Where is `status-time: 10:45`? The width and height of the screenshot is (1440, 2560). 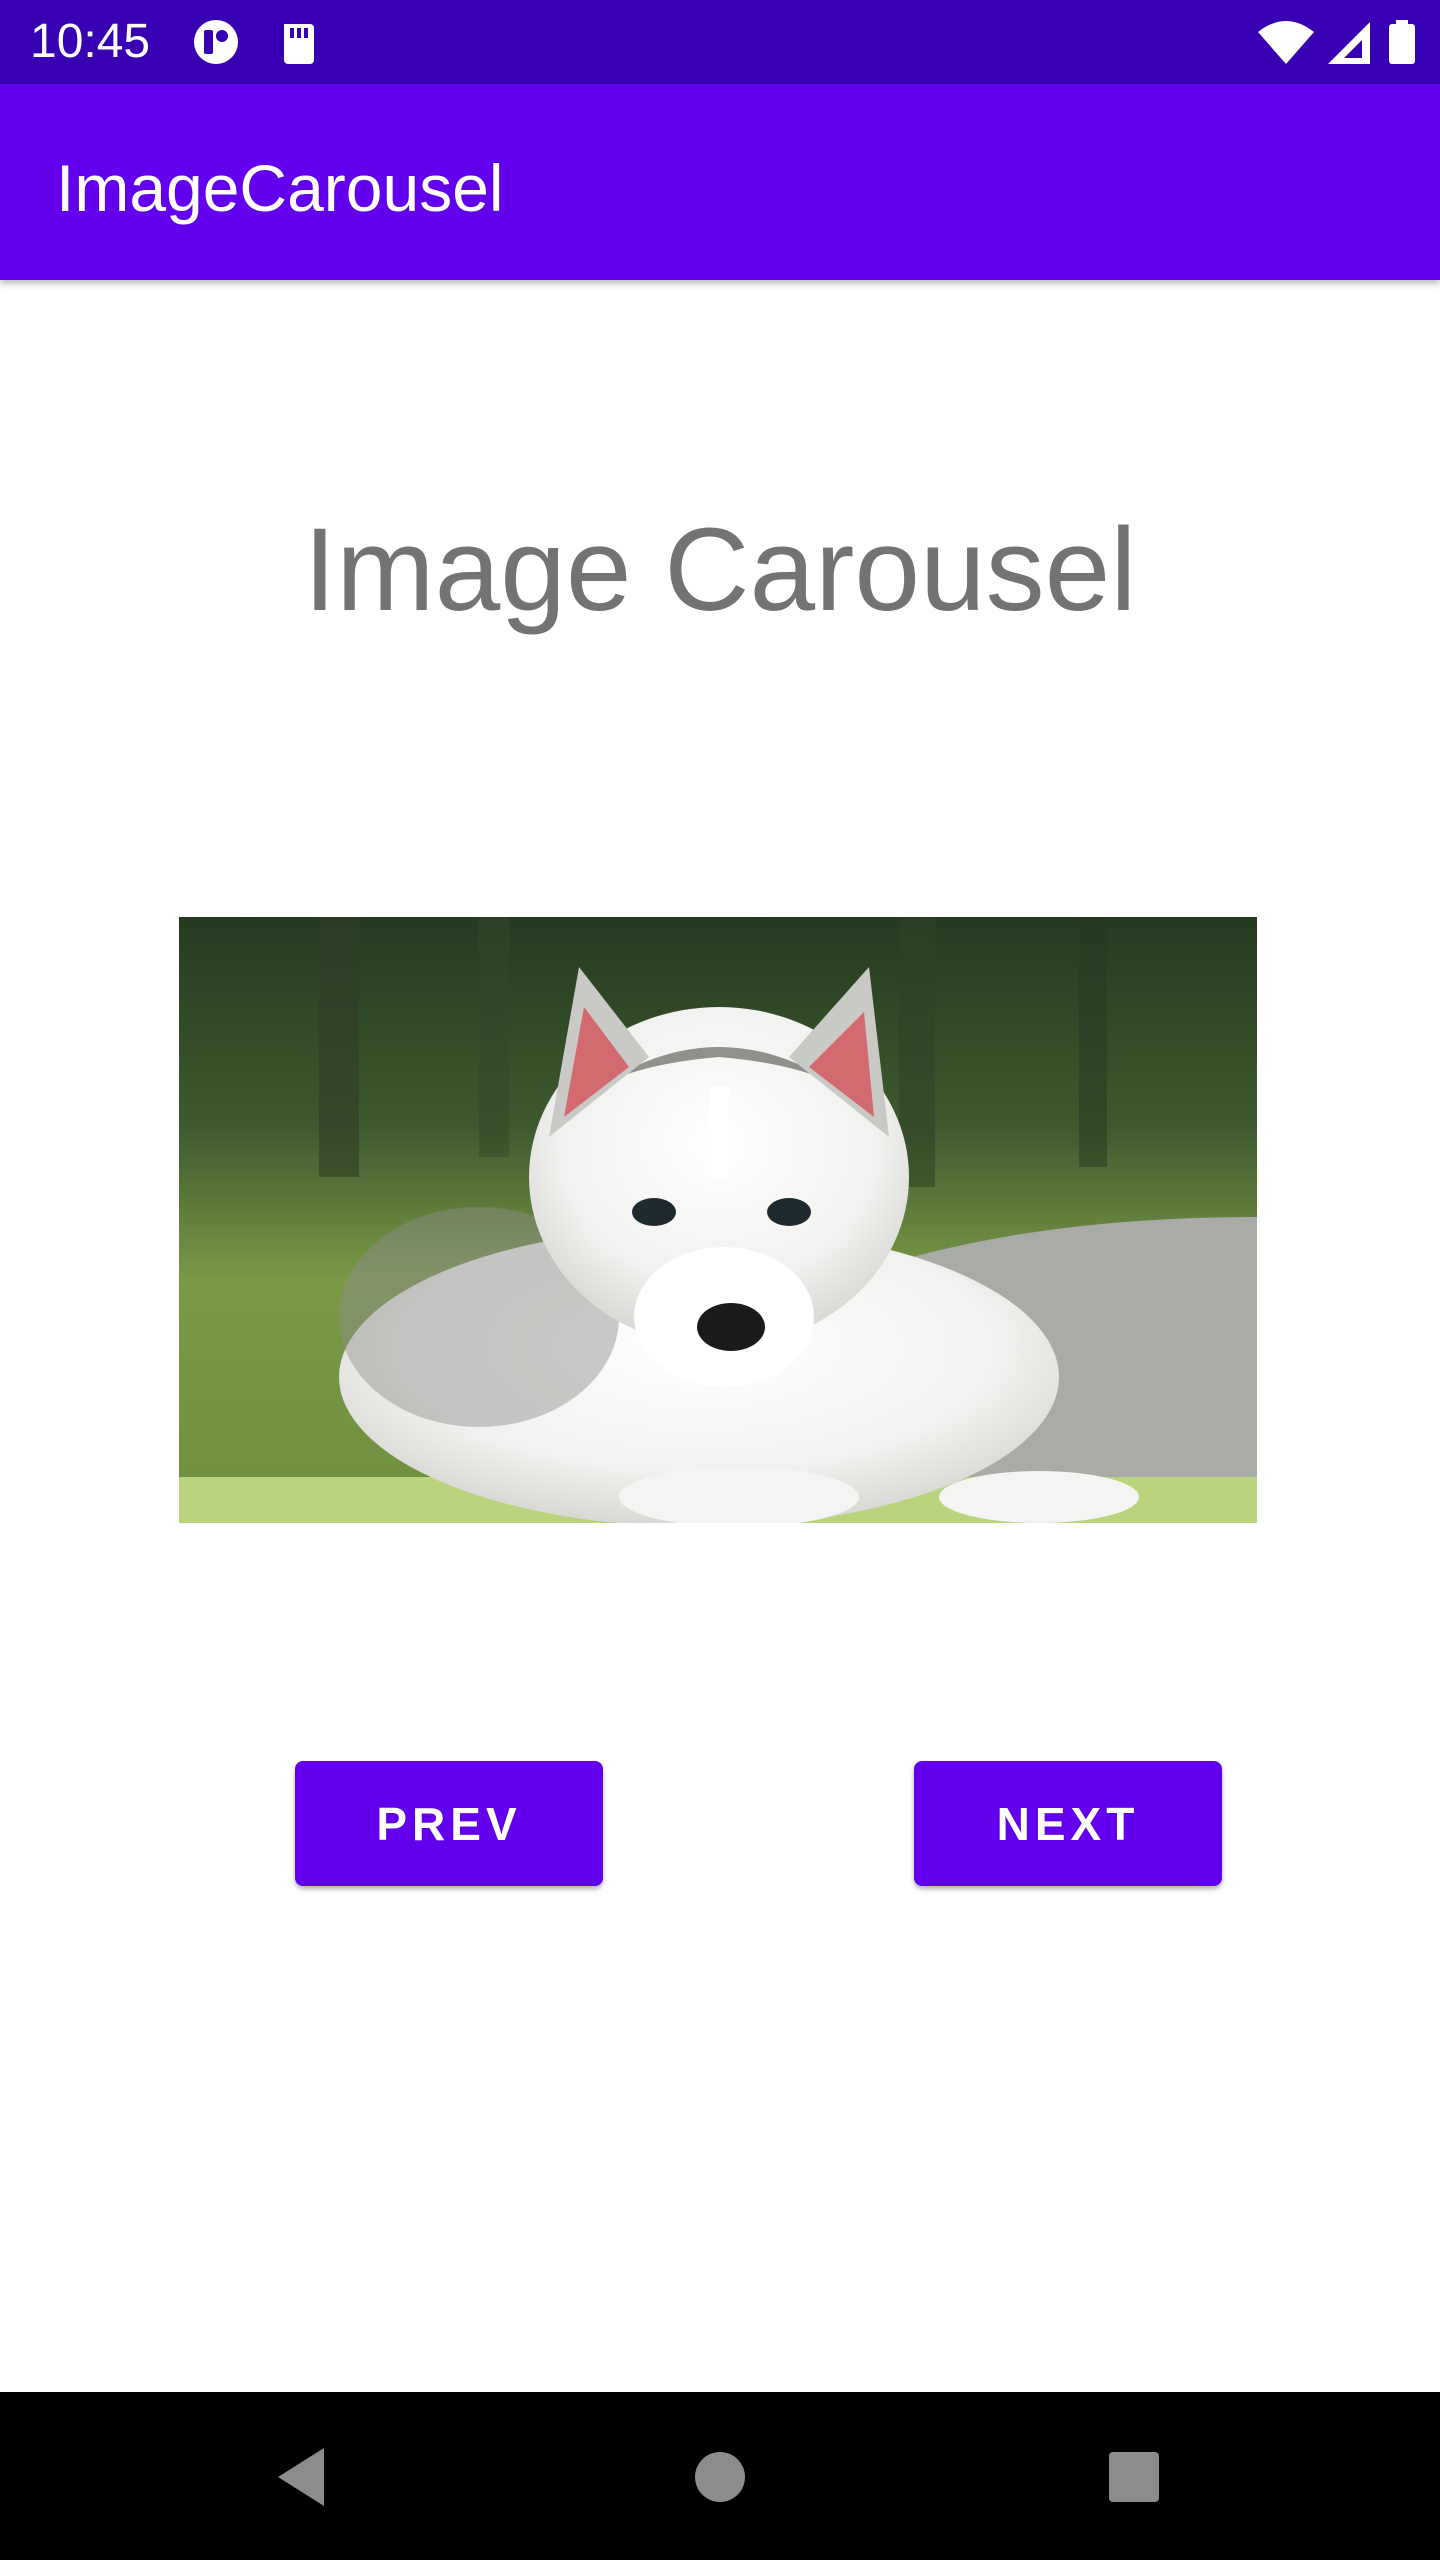 status-time: 10:45 is located at coordinates (90, 41).